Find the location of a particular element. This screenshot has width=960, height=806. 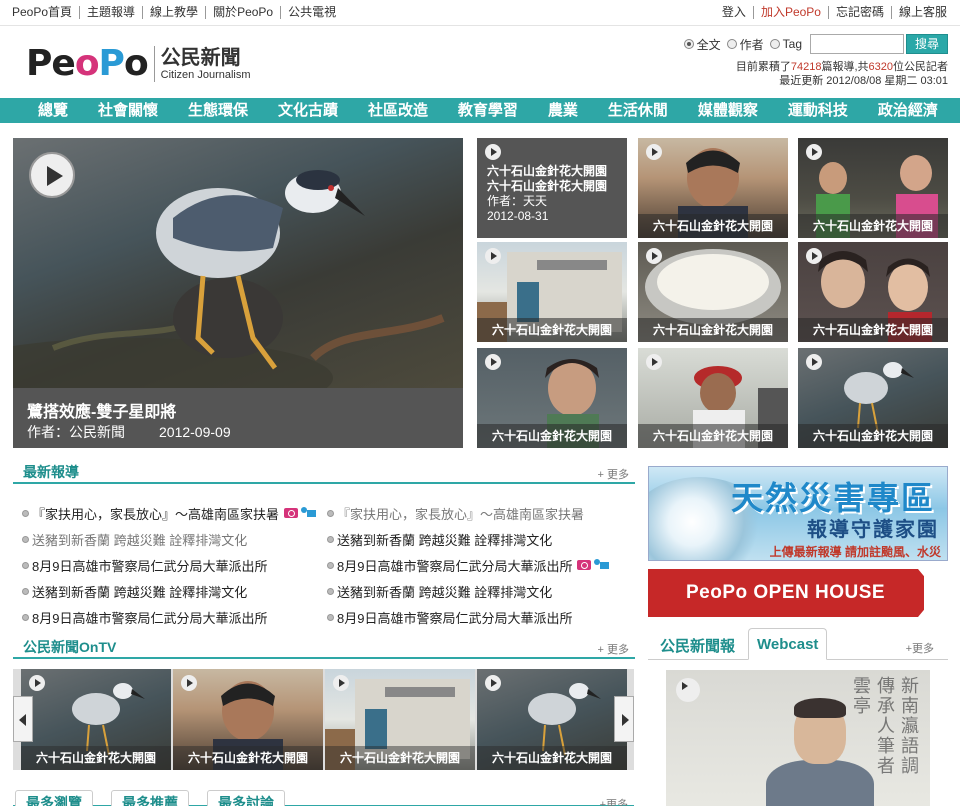

banner-title: PeoPo OPEN HOUSE is located at coordinates (786, 592).